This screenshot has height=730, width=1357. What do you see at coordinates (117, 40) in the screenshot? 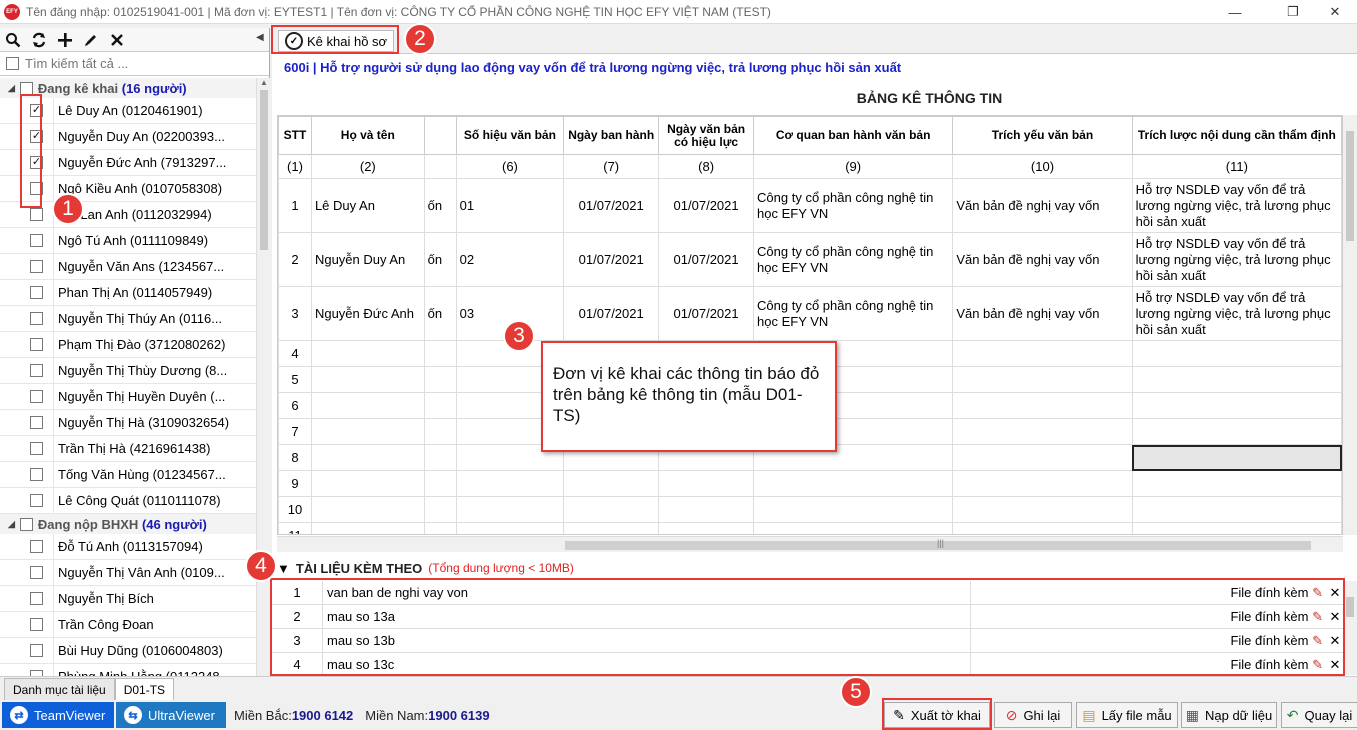
I see `delete-x-icon` at bounding box center [117, 40].